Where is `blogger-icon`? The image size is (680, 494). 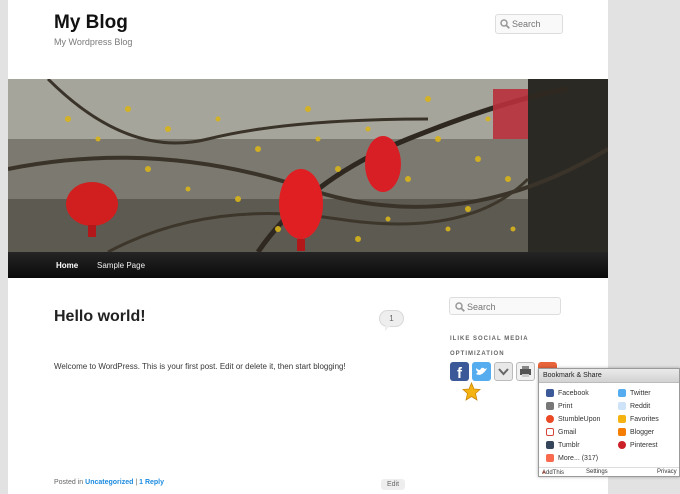
blogger-icon is located at coordinates (622, 432).